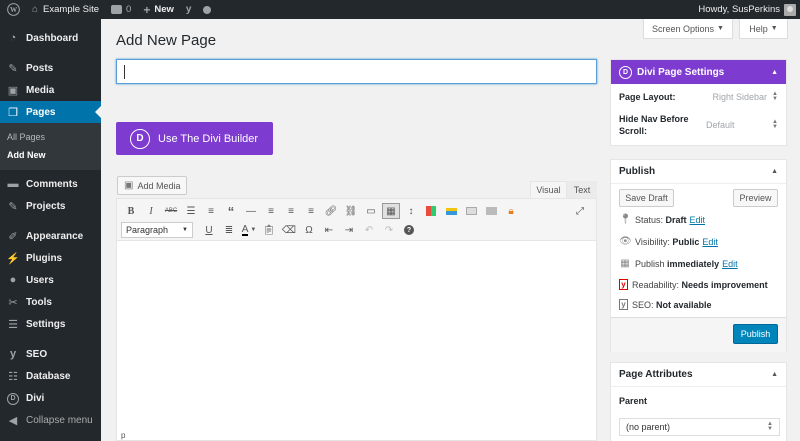 The height and width of the screenshot is (441, 800). I want to click on site-name-link: ⌂ Example Site, so click(65, 9).